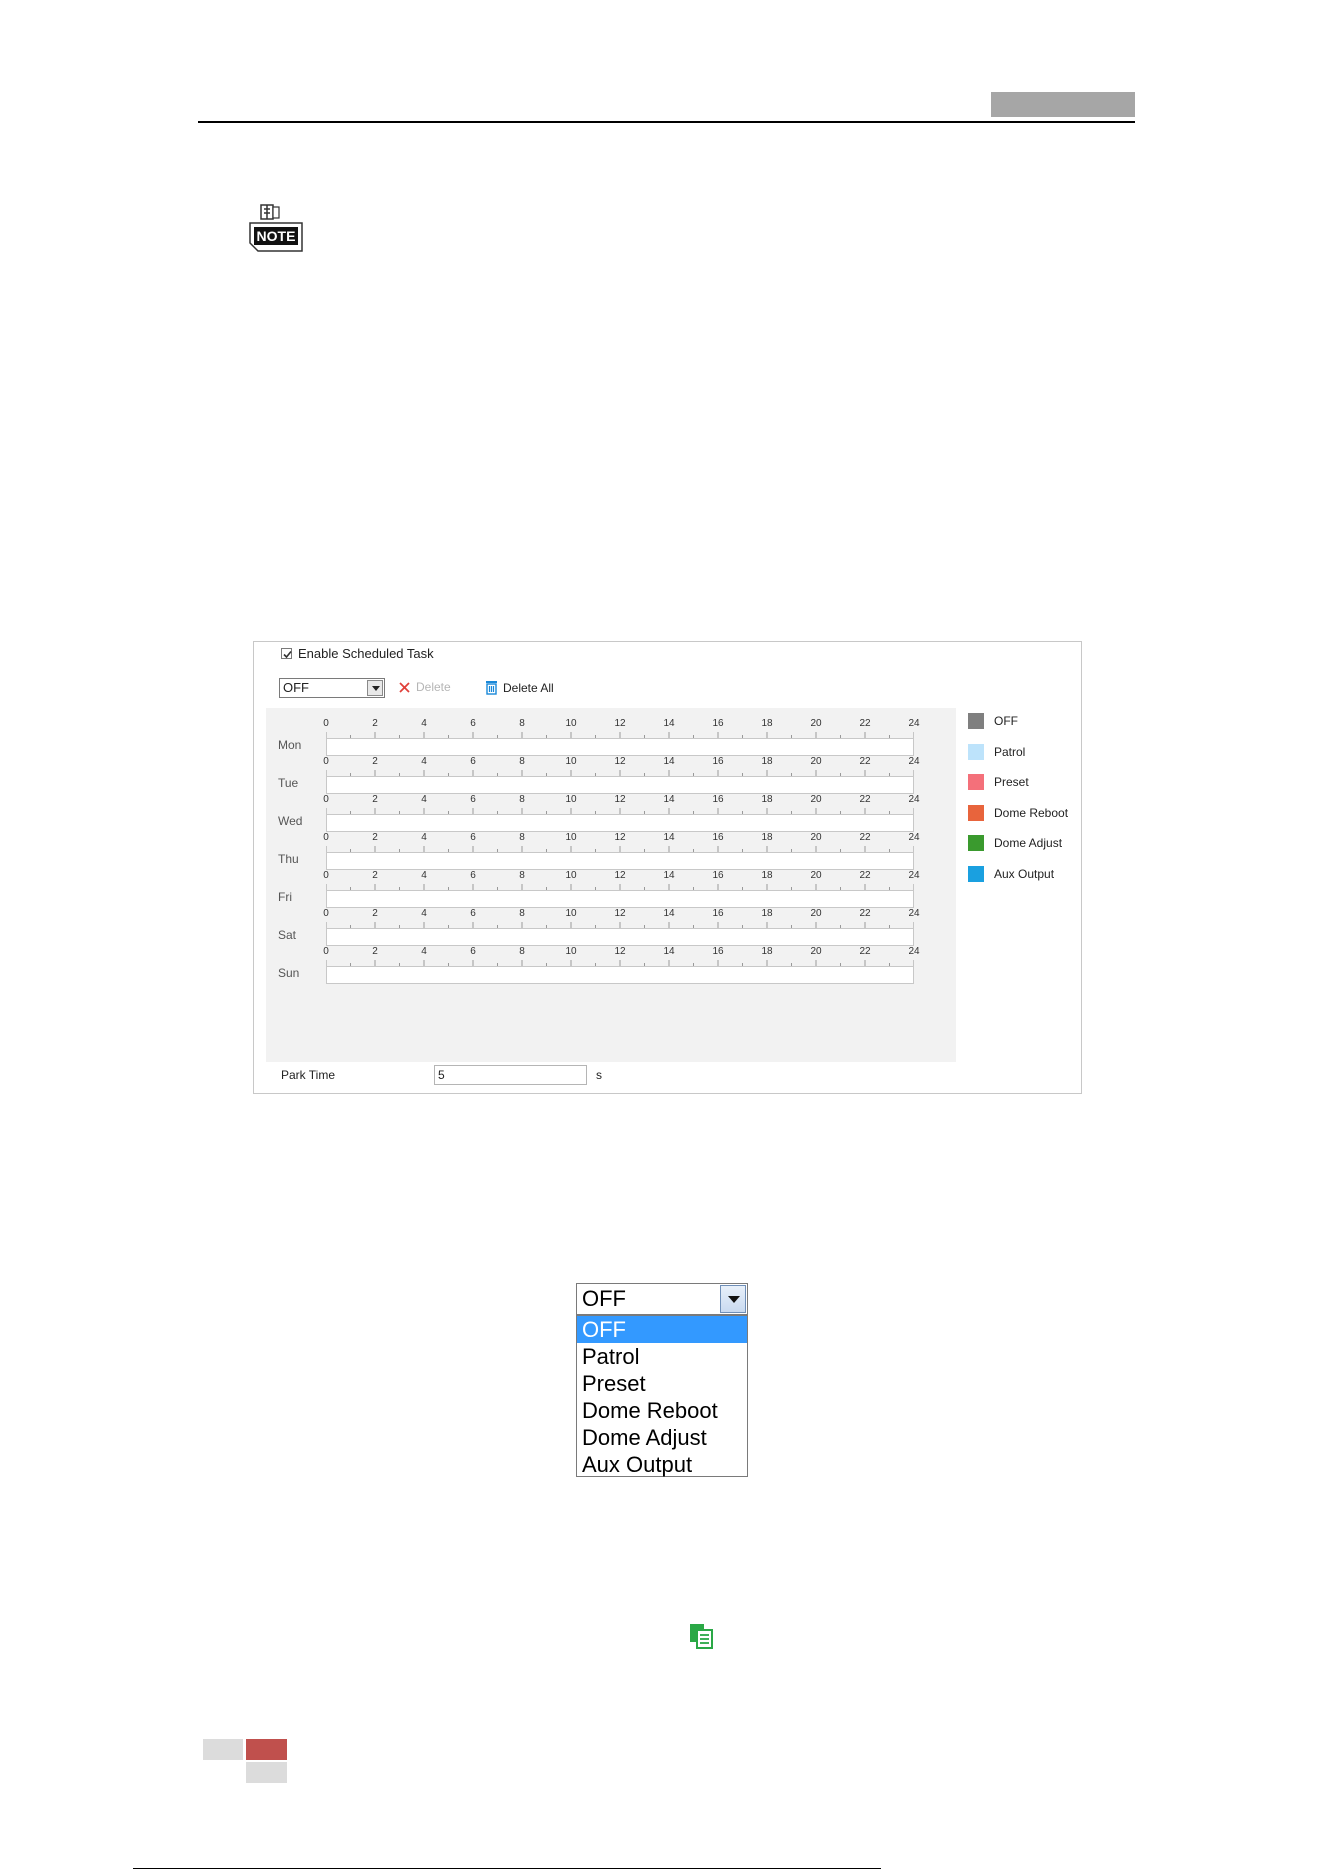 Image resolution: width=1324 pixels, height=1872 pixels. What do you see at coordinates (1063, 104) in the screenshot?
I see `header-tab-block` at bounding box center [1063, 104].